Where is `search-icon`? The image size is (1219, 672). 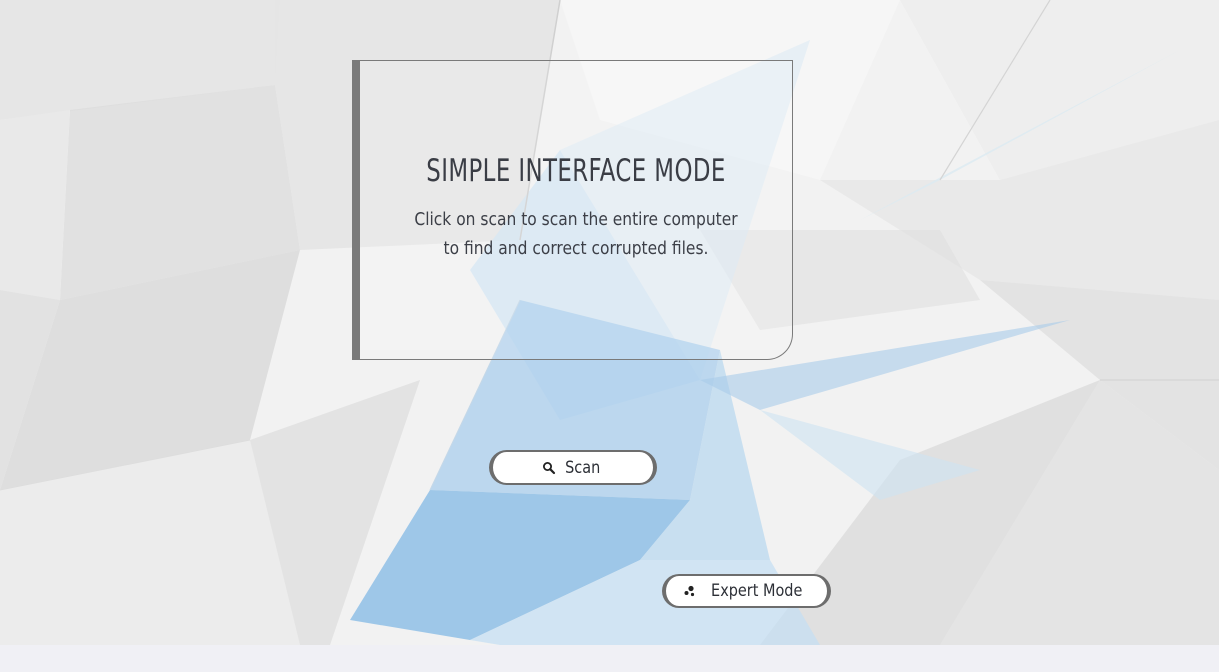 search-icon is located at coordinates (549, 468).